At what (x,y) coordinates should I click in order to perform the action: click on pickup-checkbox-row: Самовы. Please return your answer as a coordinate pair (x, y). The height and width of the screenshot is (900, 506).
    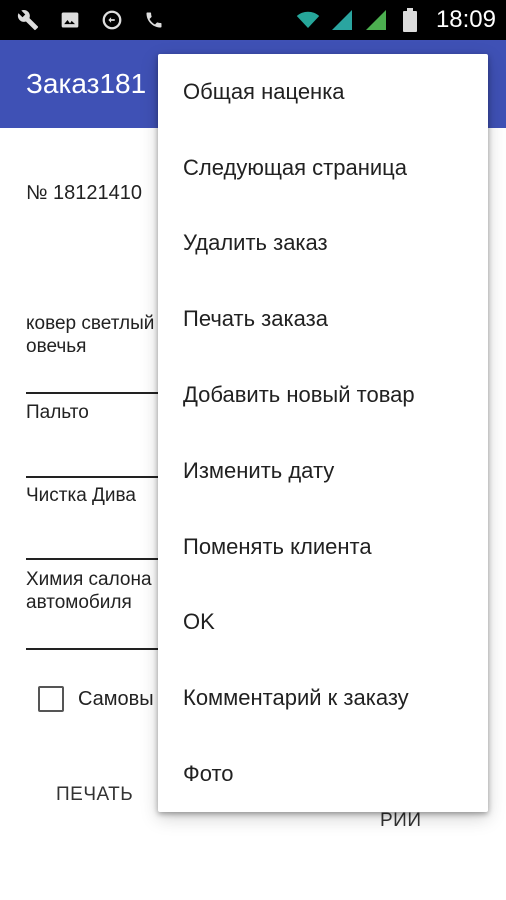
    Looking at the image, I should click on (96, 699).